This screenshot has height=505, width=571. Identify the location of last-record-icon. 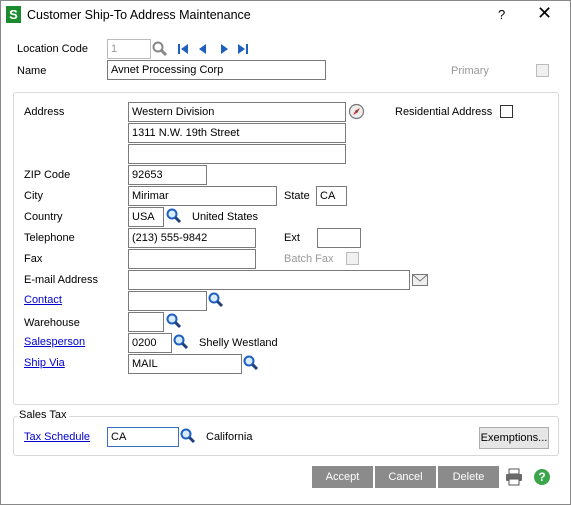
(243, 49).